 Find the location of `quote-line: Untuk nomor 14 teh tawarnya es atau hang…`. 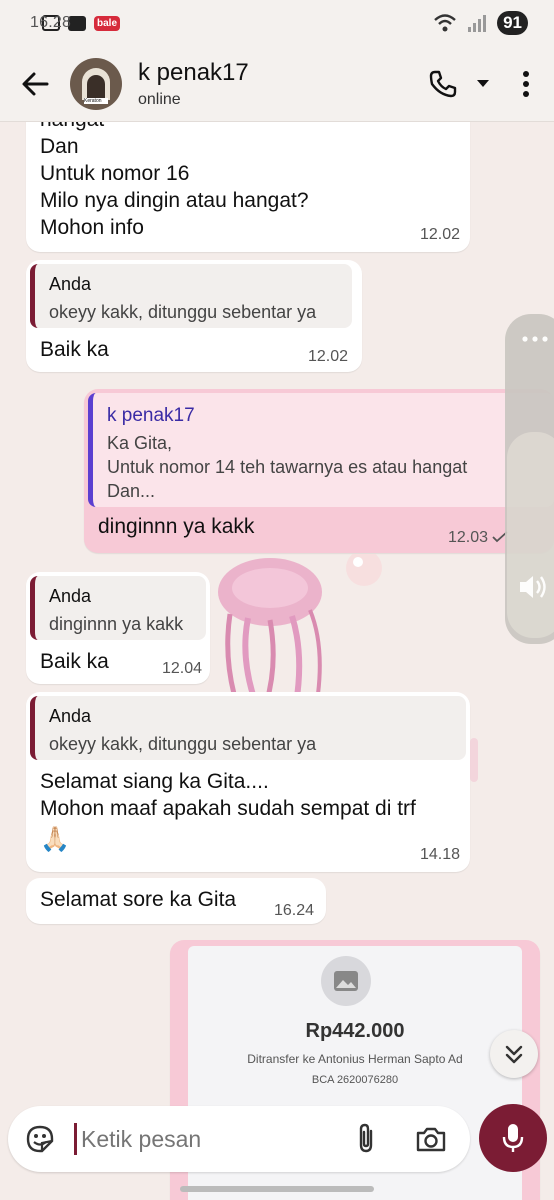

quote-line: Untuk nomor 14 teh tawarnya es atau hang… is located at coordinates (287, 467).